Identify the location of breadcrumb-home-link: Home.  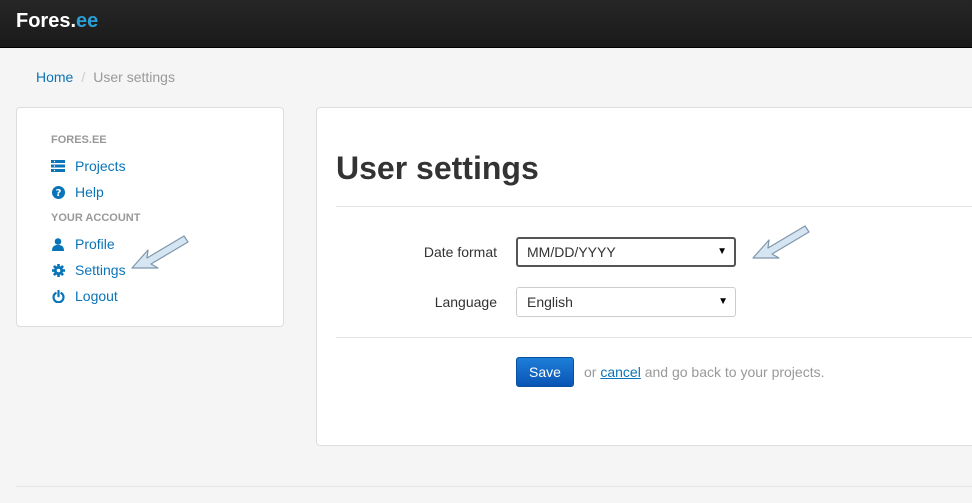
(54, 77).